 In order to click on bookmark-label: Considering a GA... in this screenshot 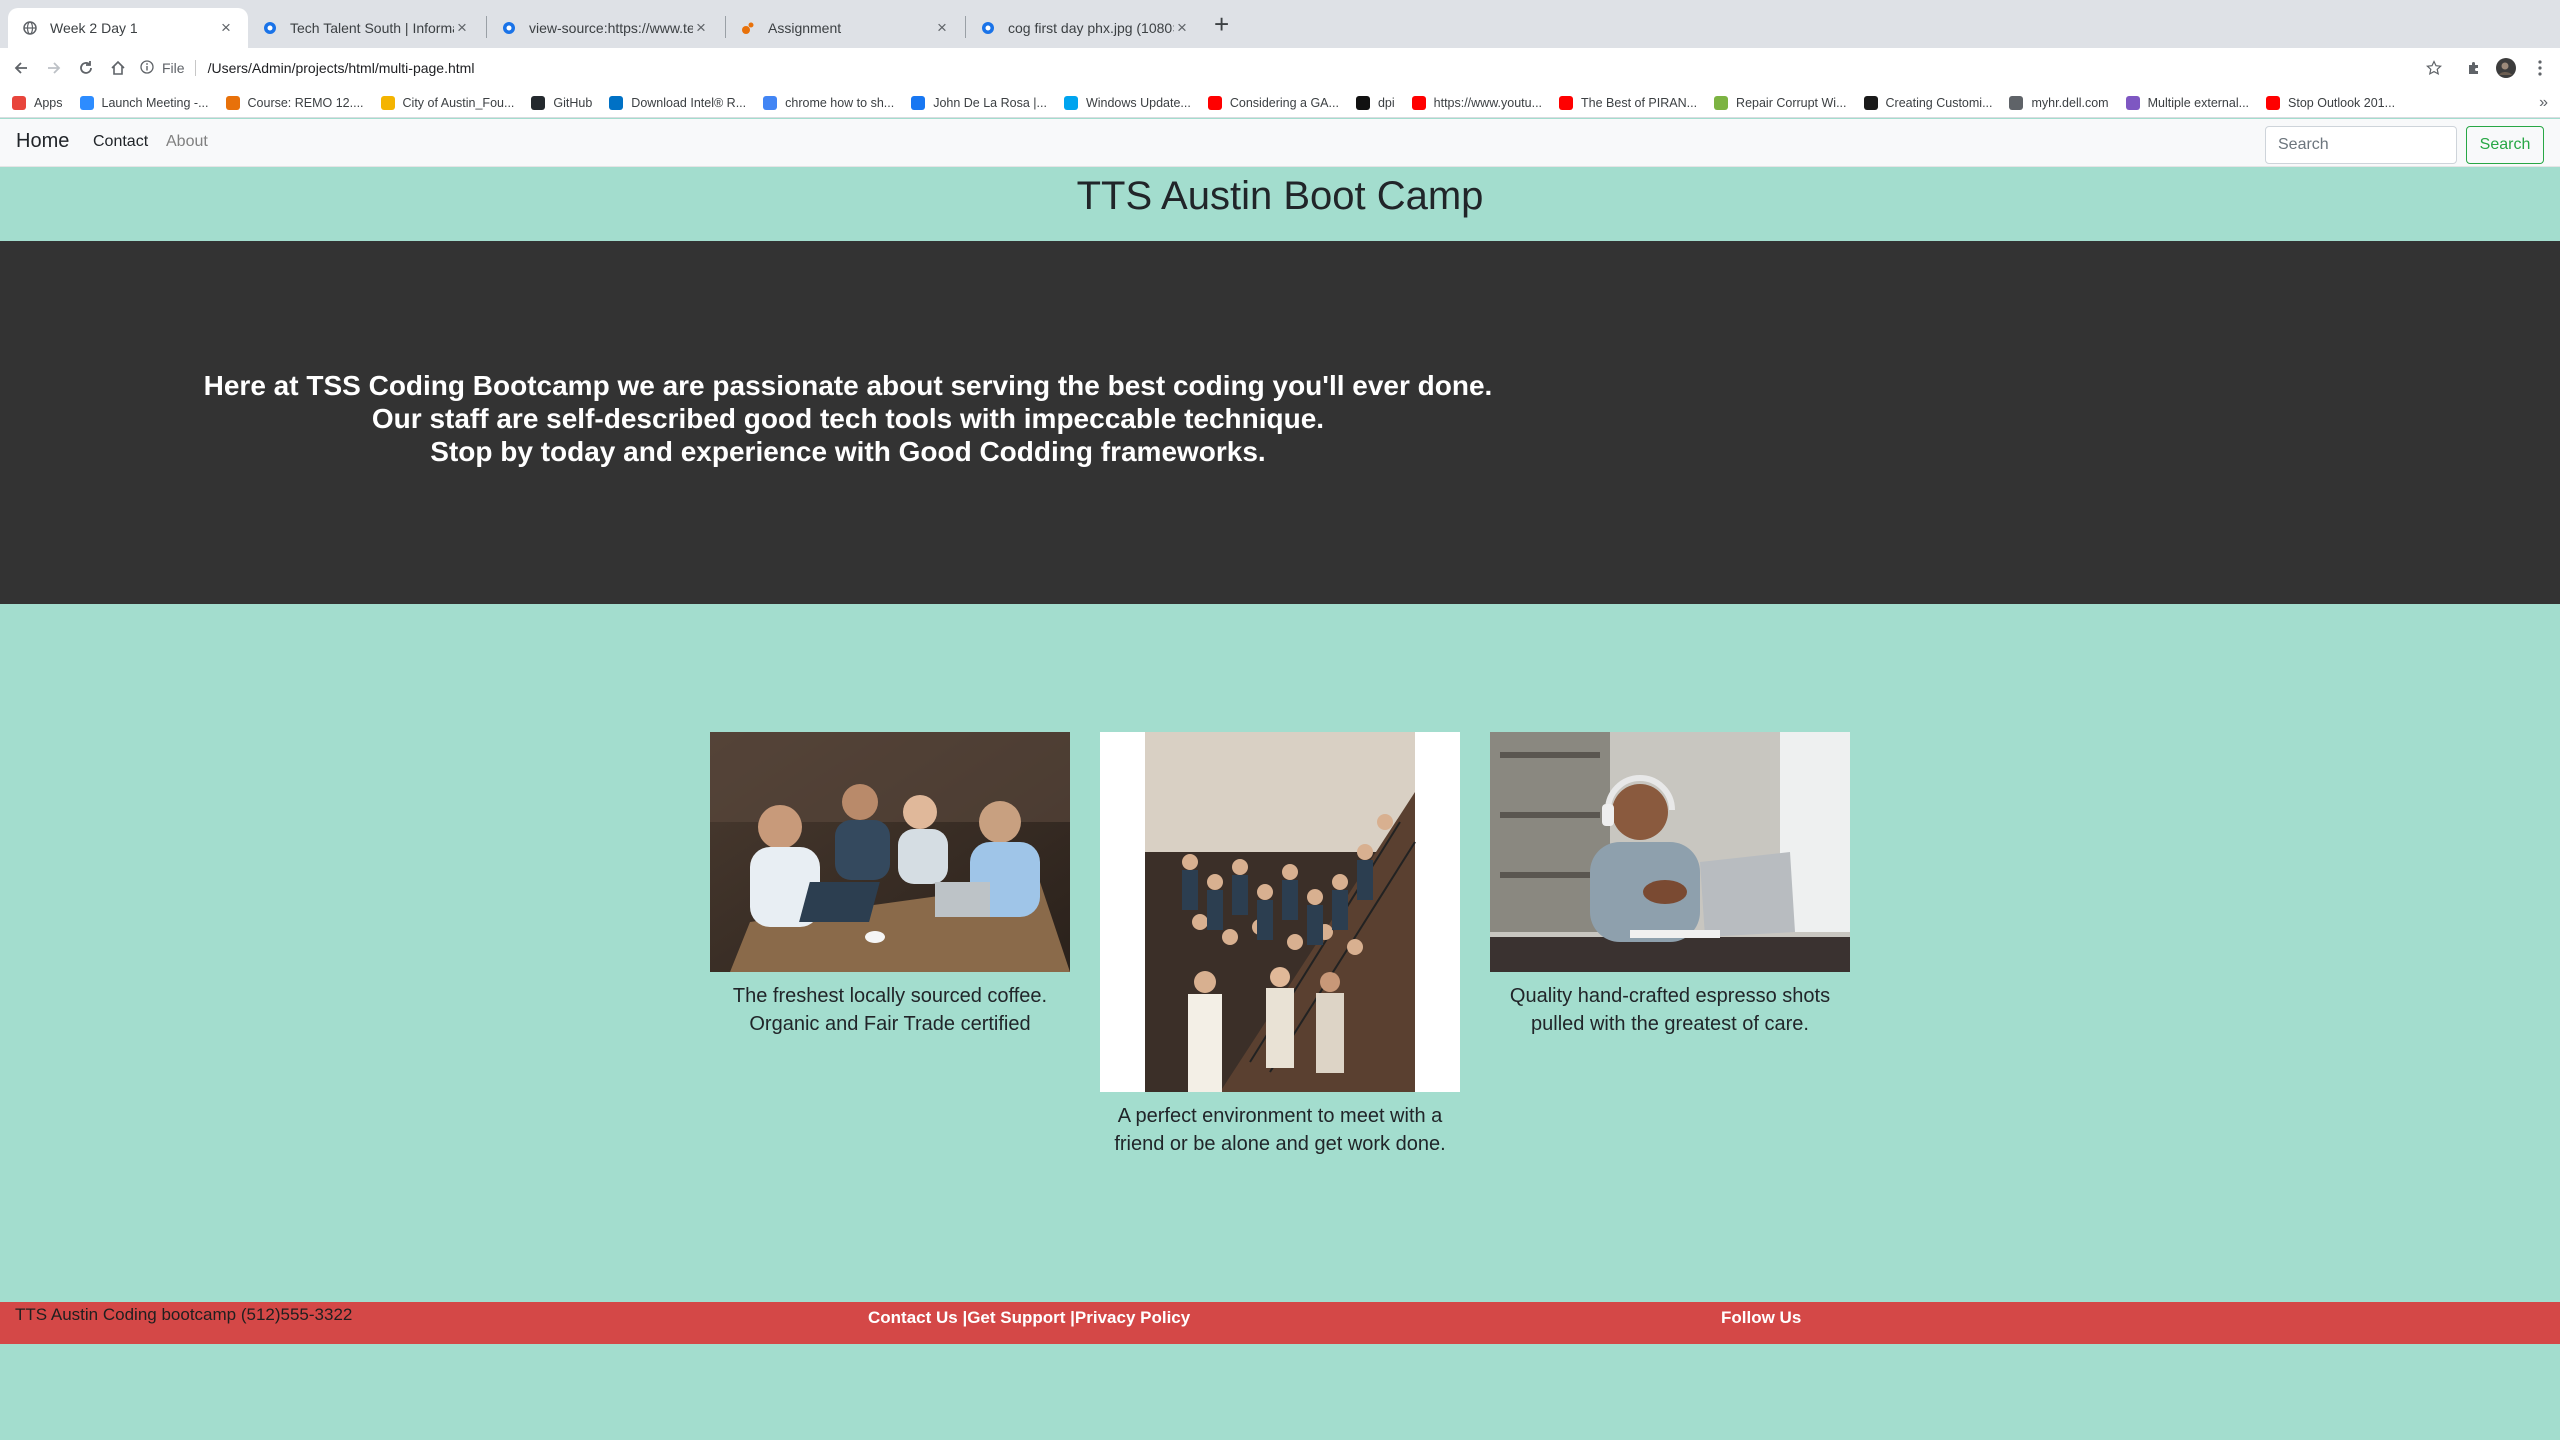, I will do `click(1284, 102)`.